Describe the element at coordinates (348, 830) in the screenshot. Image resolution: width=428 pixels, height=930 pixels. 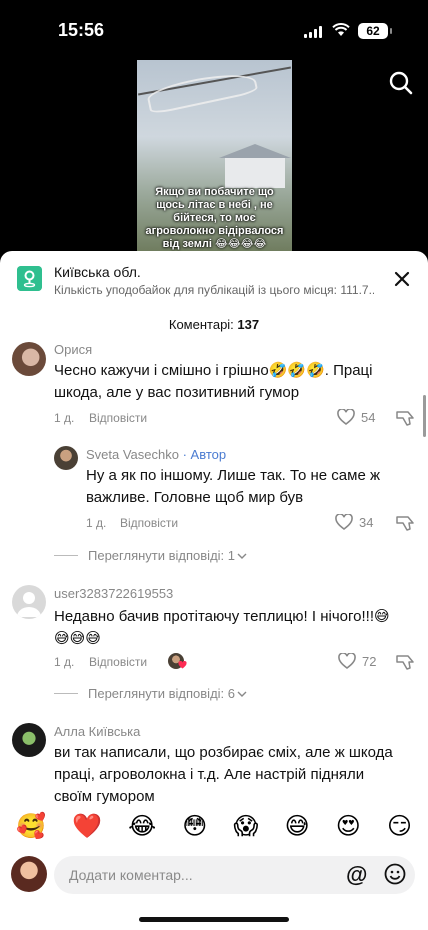
I see `emoji-button: 😍` at that location.